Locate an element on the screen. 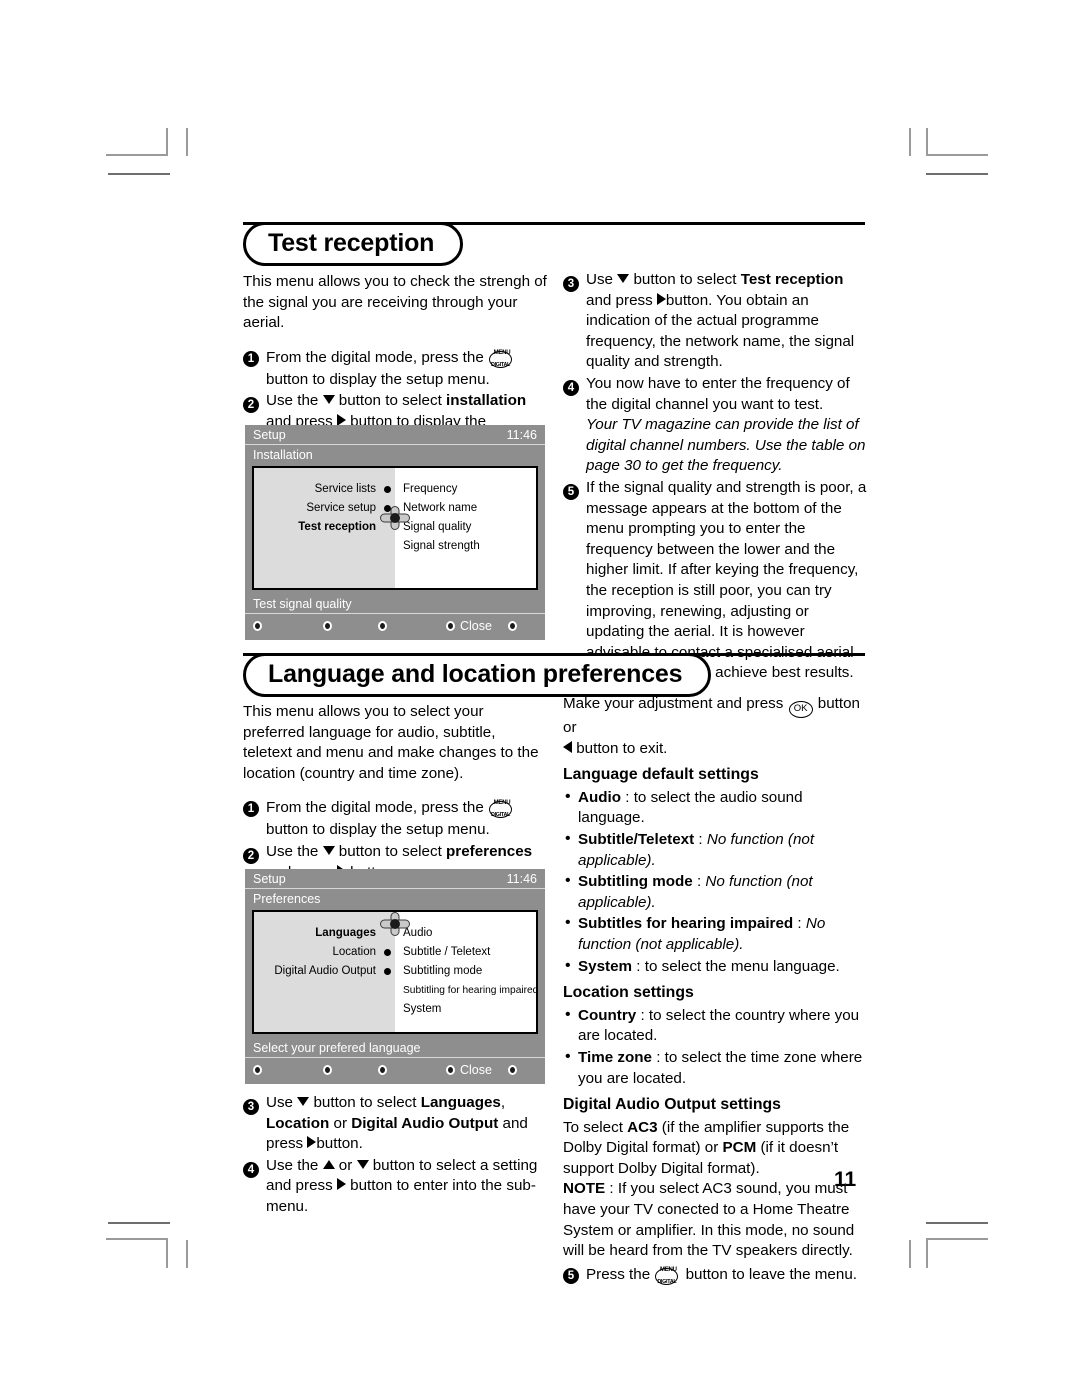 The image size is (1080, 1397). tv-menu-status-text: Test signal quality is located at coordinates (395, 603).